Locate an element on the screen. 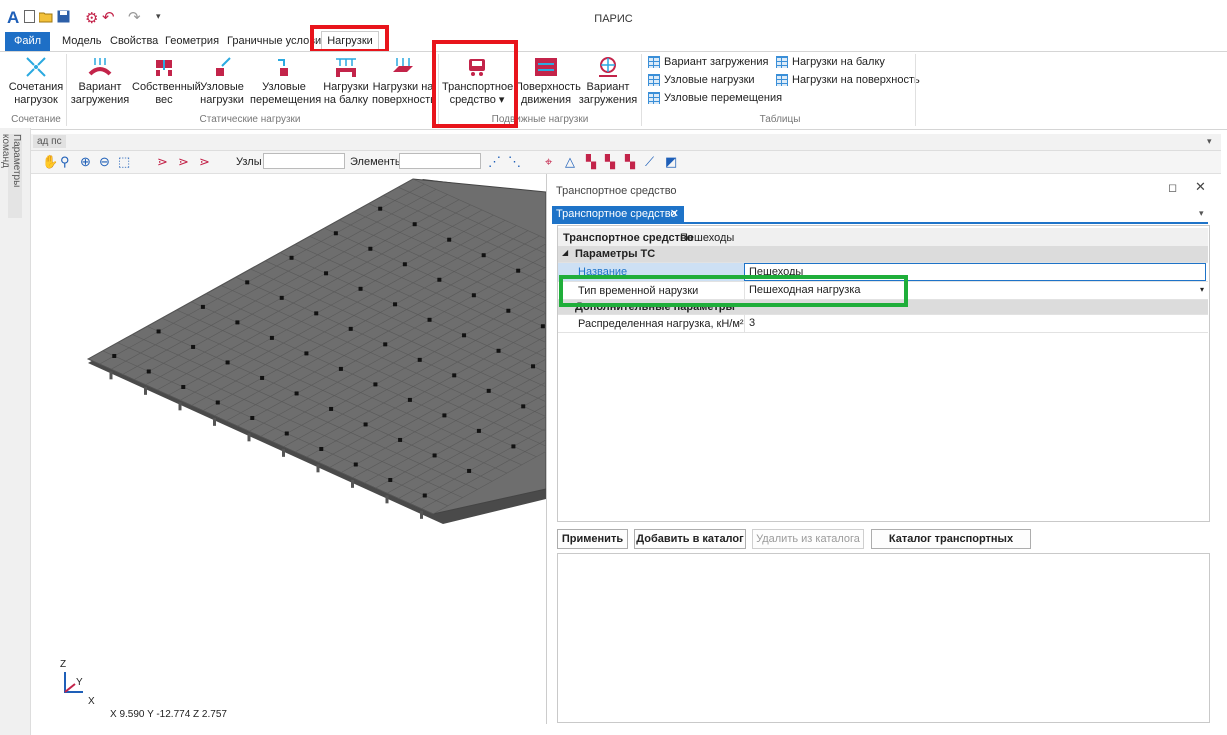  tab-close-icon: ✕ is located at coordinates (674, 214).